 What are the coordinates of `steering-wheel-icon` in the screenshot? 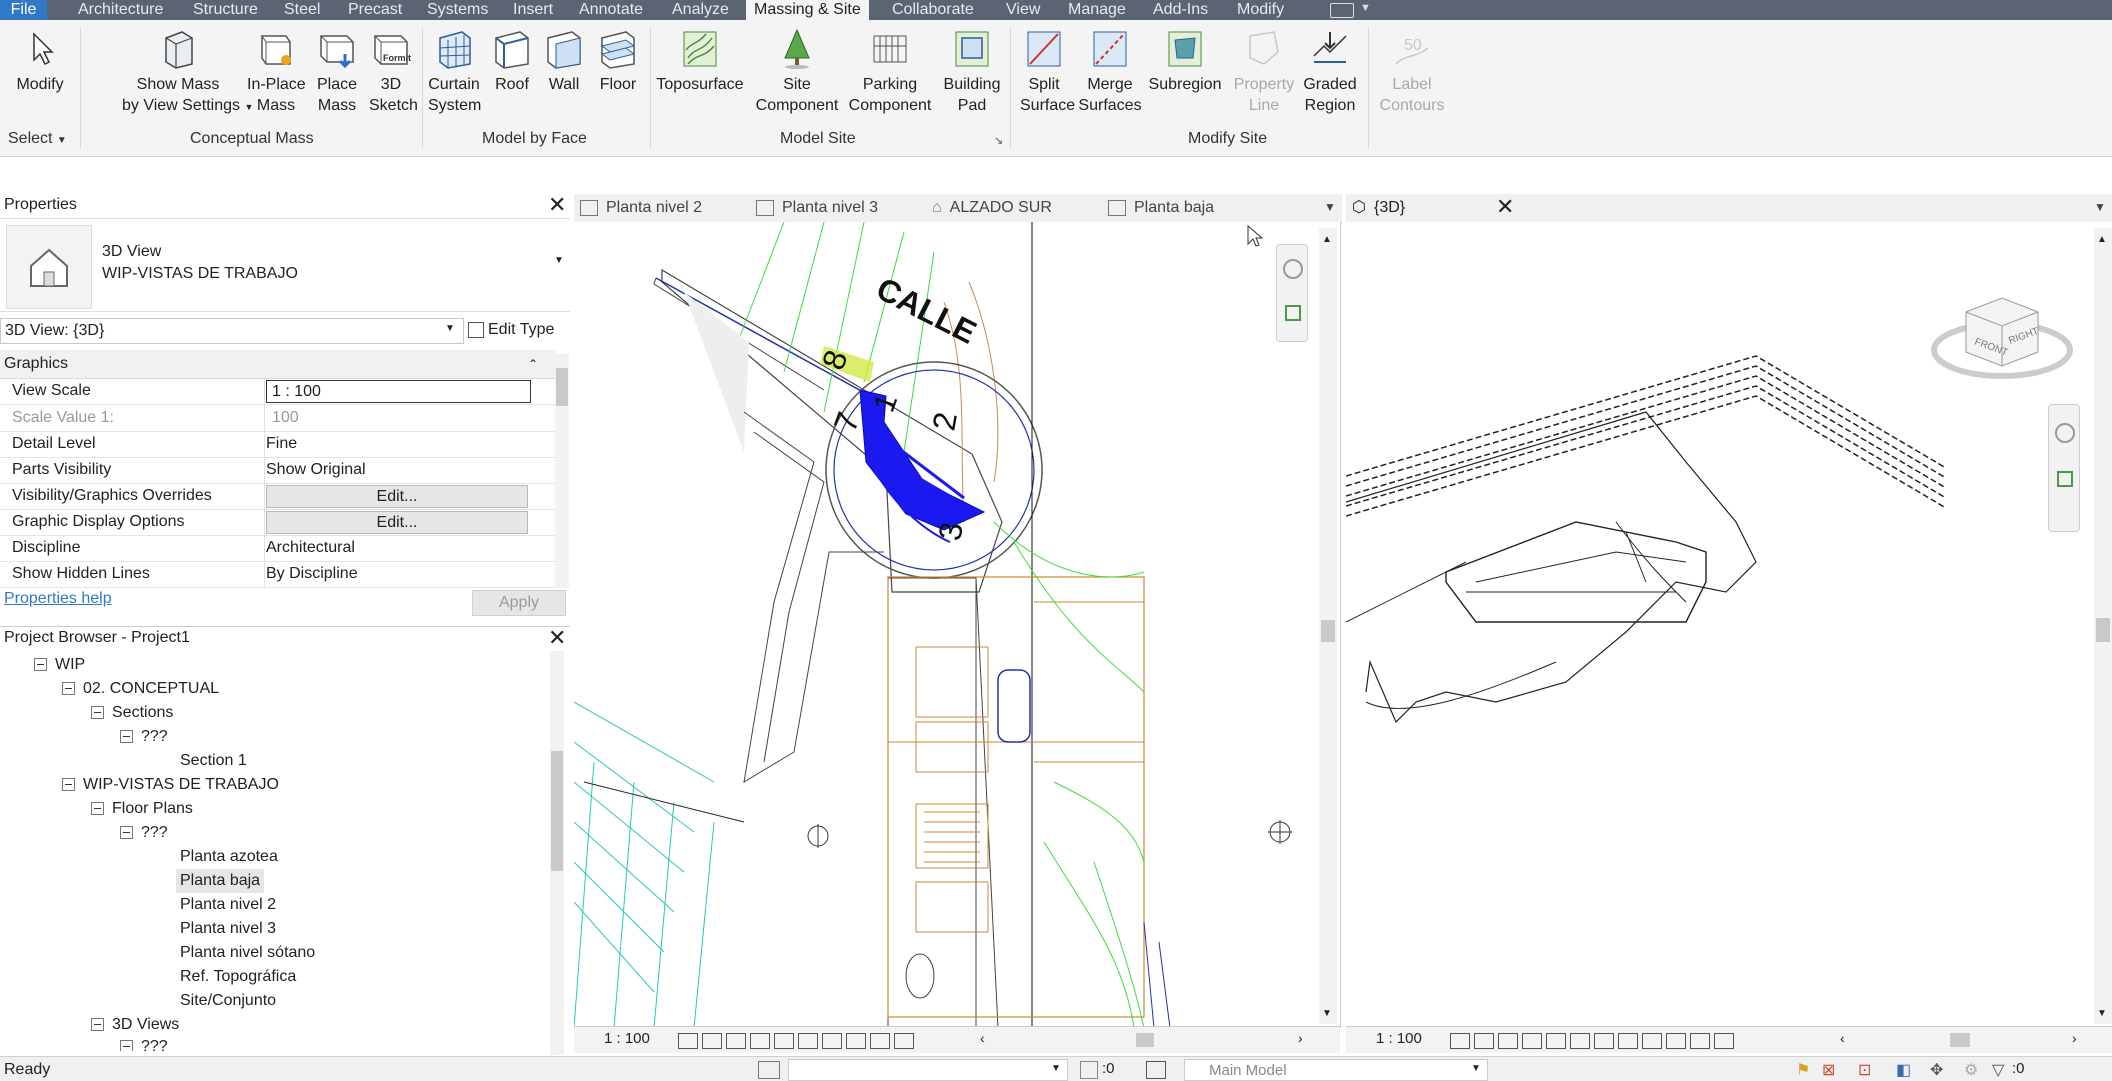 It's located at (2065, 433).